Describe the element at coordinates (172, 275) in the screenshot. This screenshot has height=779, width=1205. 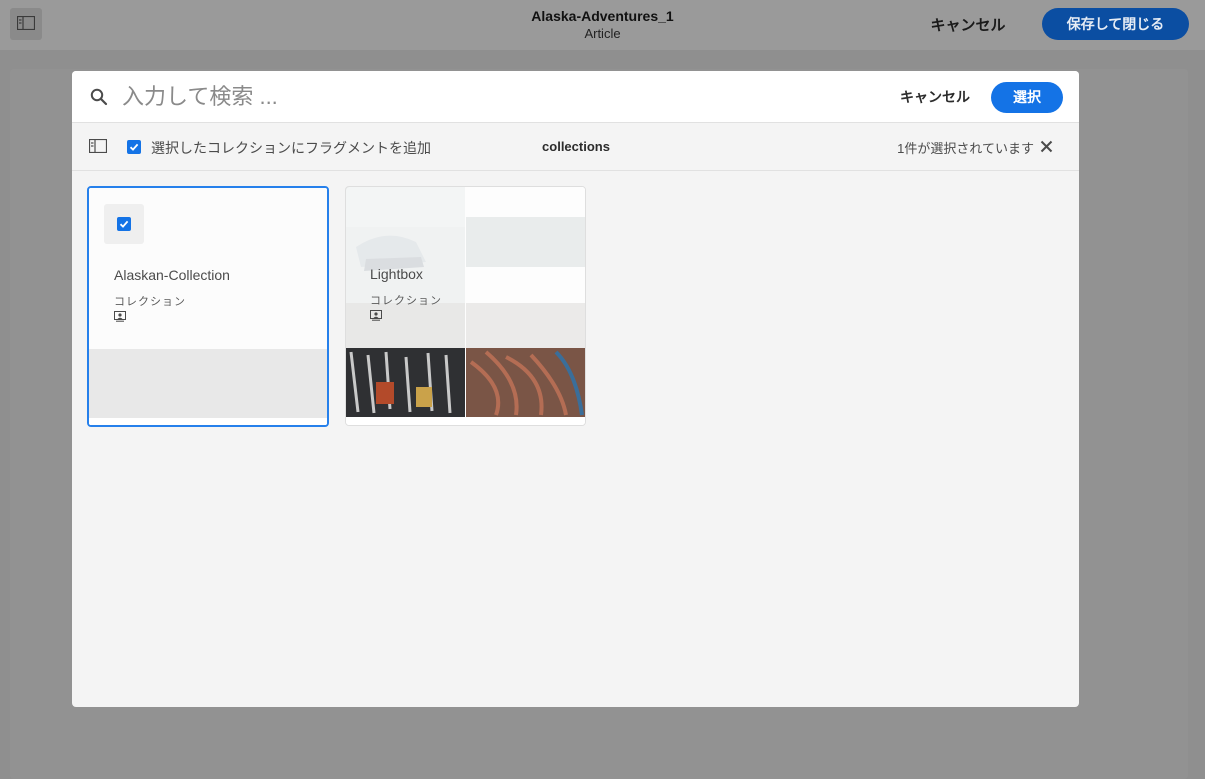
I see `card-title: Alaskan-Collection` at that location.